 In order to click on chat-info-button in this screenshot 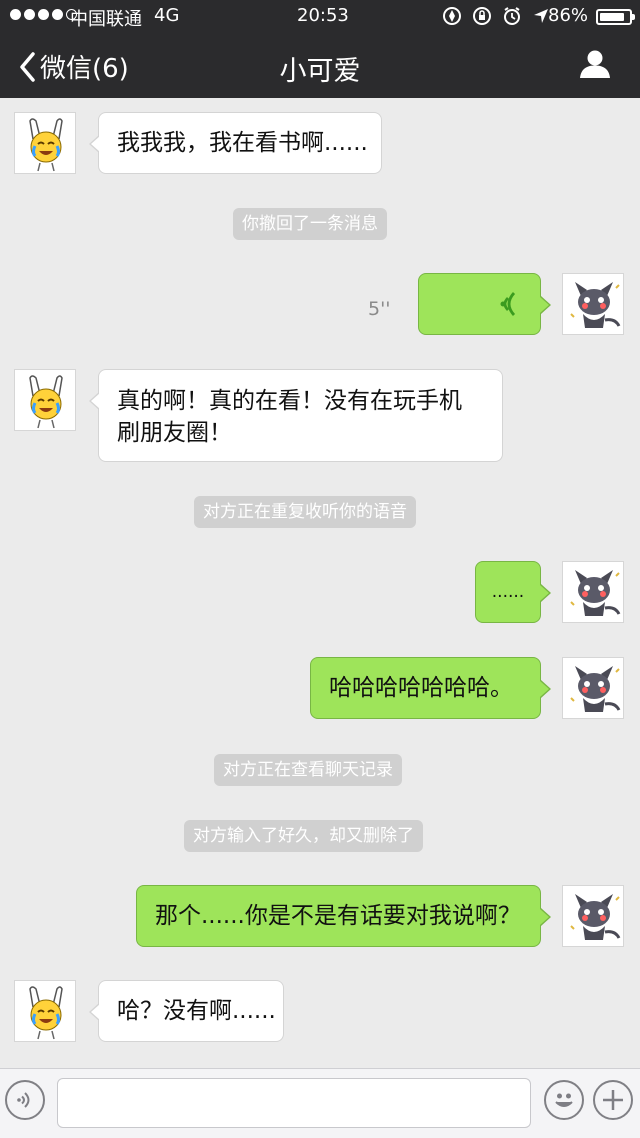, I will do `click(595, 66)`.